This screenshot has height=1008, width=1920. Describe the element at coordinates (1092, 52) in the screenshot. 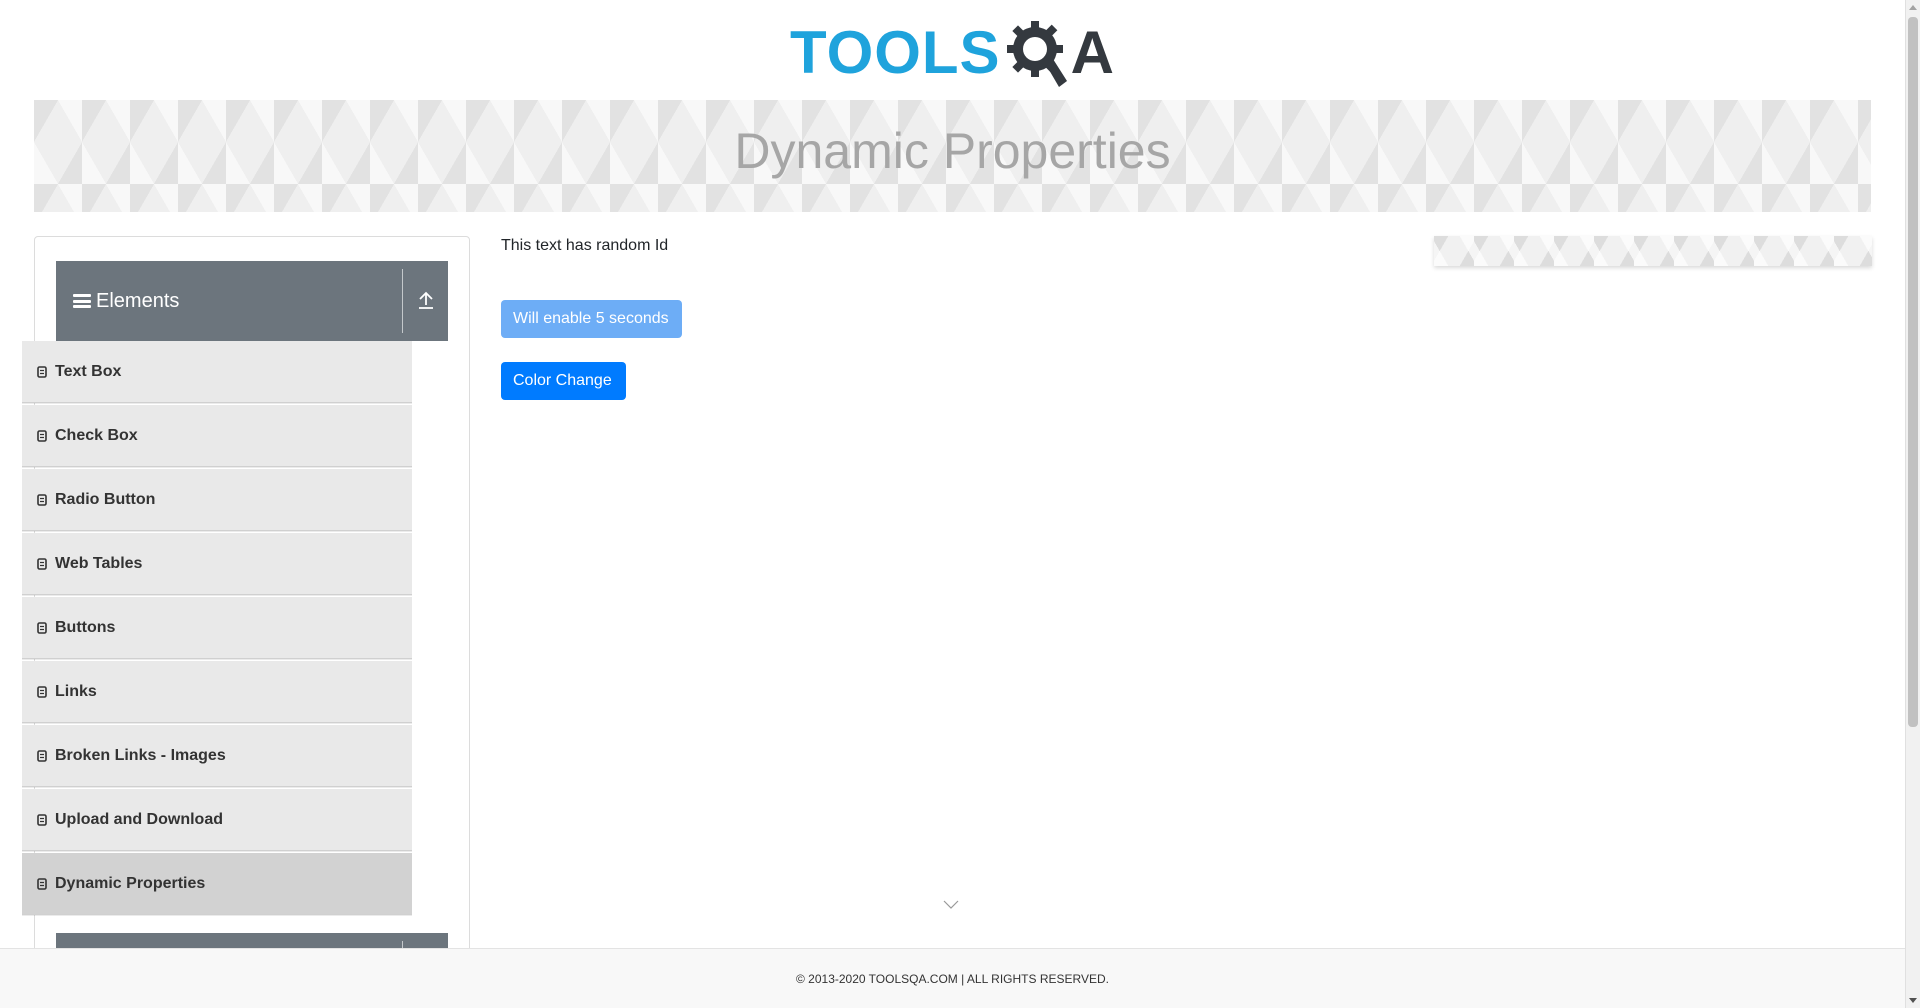

I see `logo-text-a: A` at that location.